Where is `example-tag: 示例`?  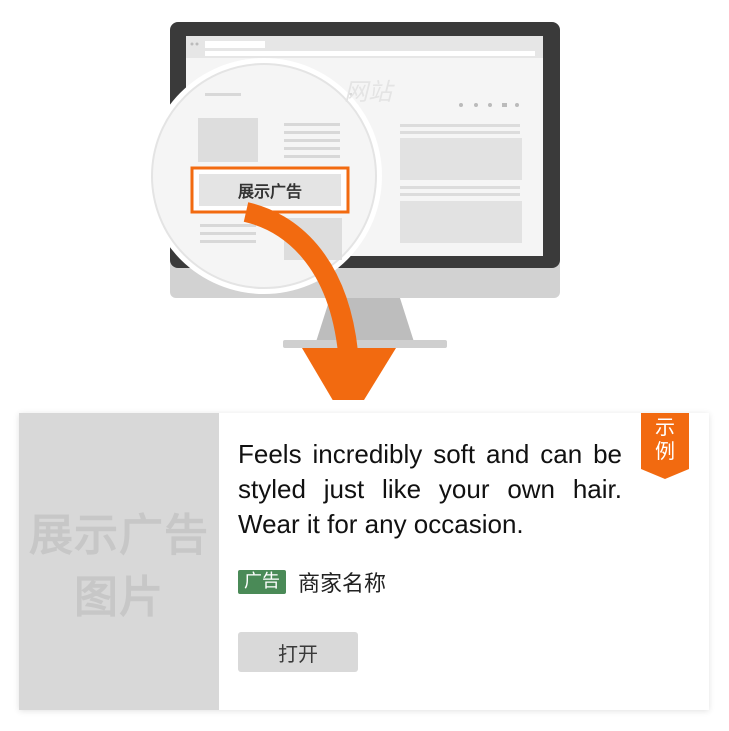 example-tag: 示例 is located at coordinates (665, 446).